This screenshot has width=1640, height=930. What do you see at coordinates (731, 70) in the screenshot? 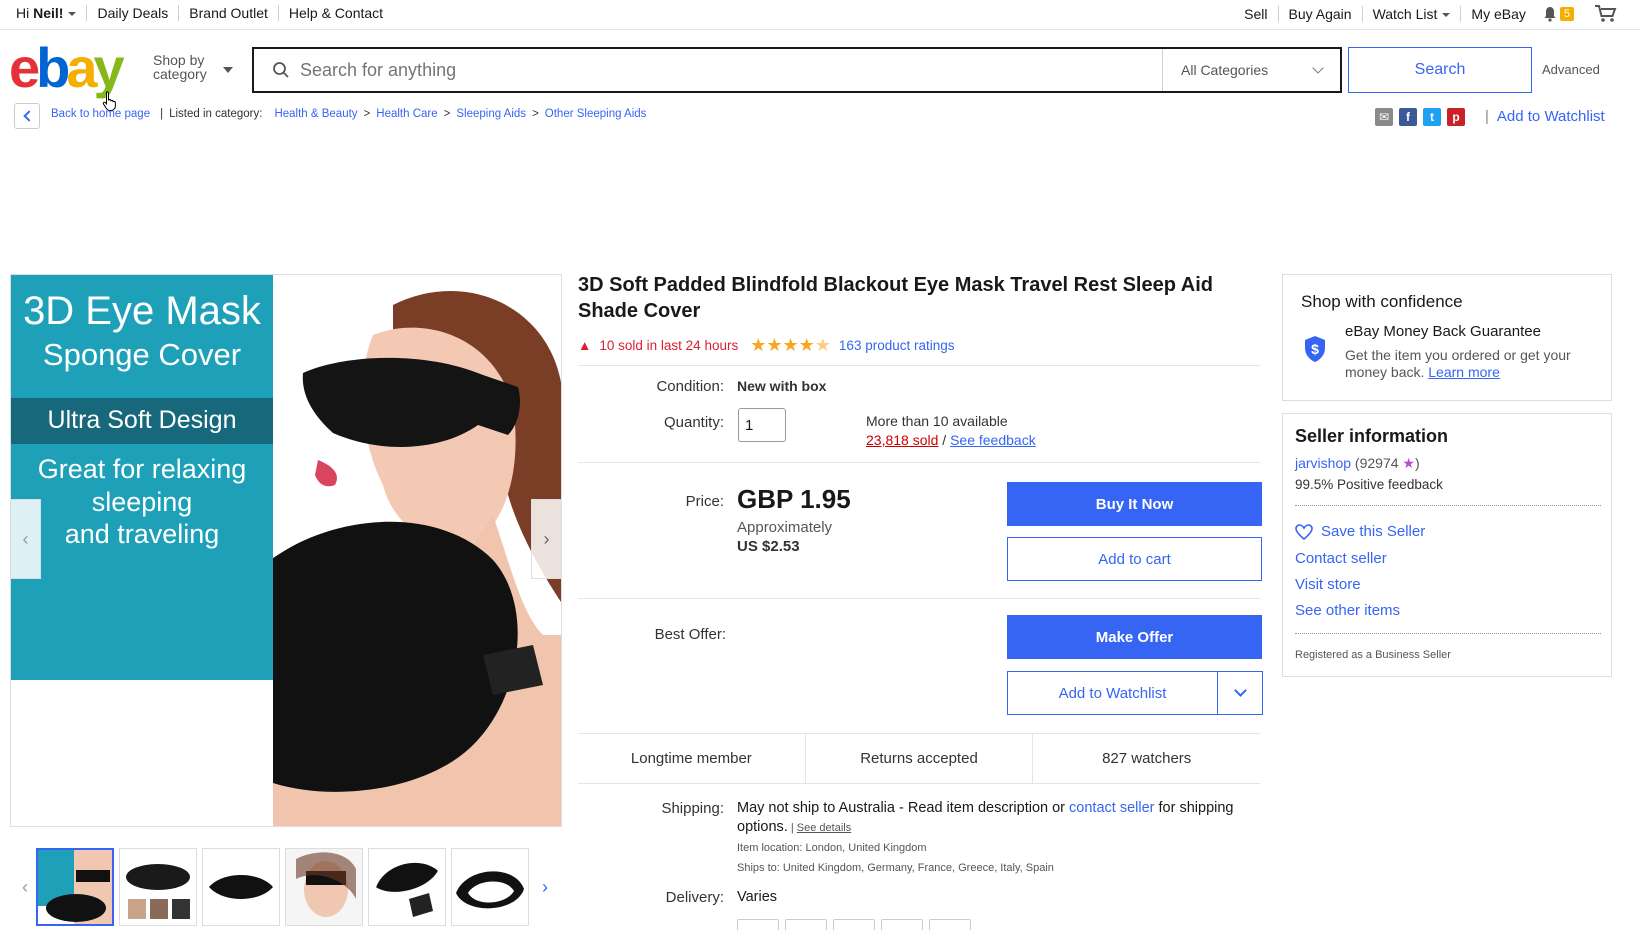
I see `search-input` at bounding box center [731, 70].